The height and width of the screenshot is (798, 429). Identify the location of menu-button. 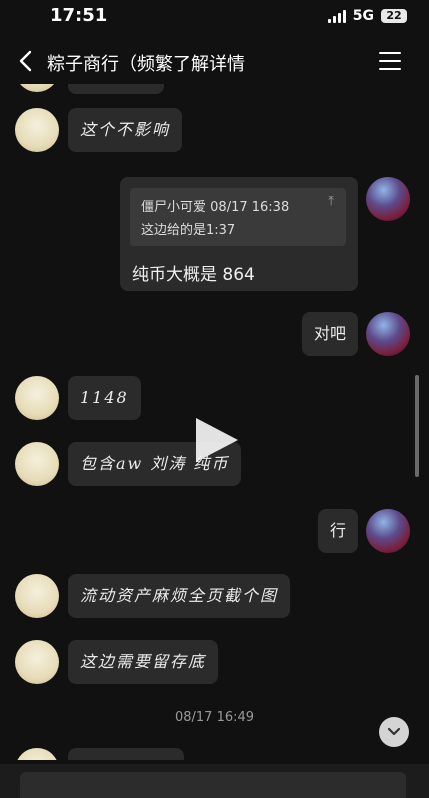
(390, 62).